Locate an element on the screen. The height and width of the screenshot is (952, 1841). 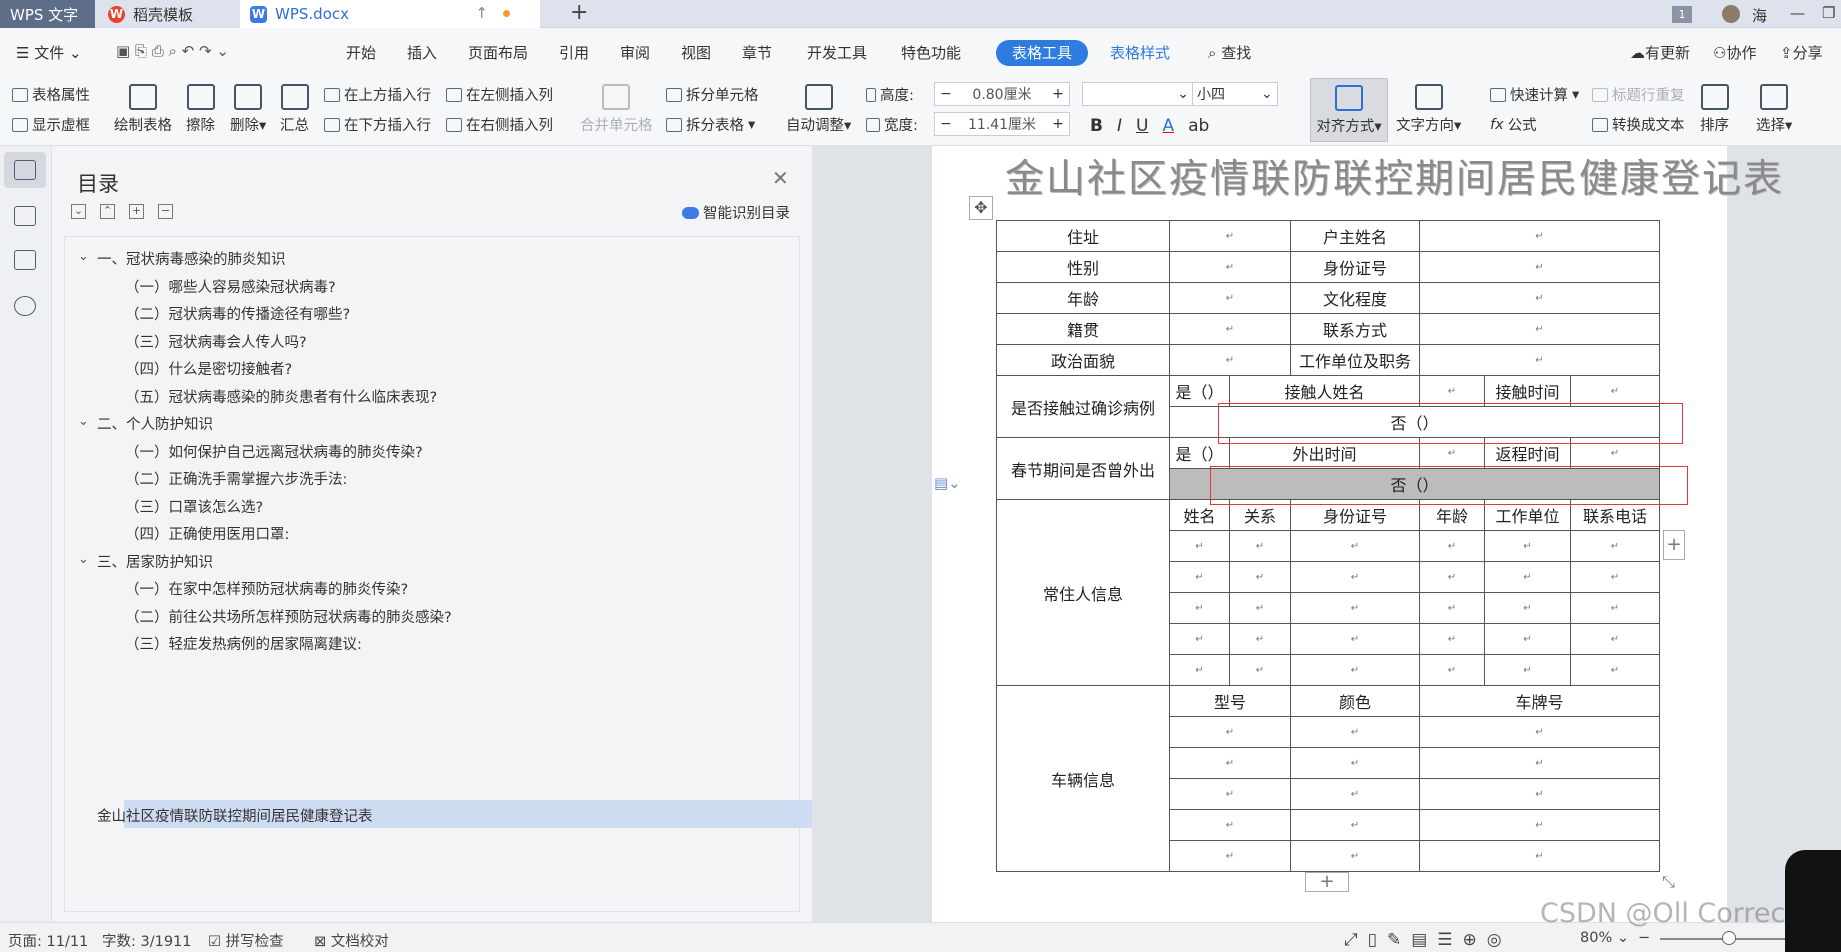
erase-button: 擦除 is located at coordinates (200, 109).